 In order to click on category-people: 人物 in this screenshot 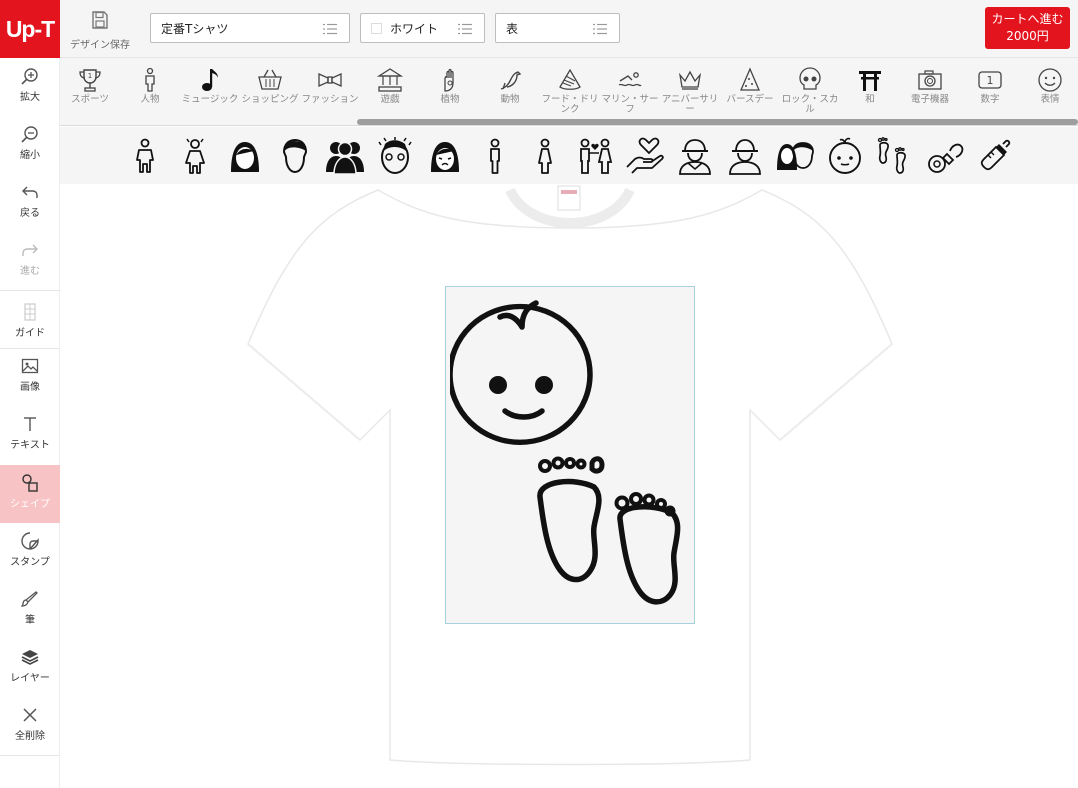, I will do `click(150, 89)`.